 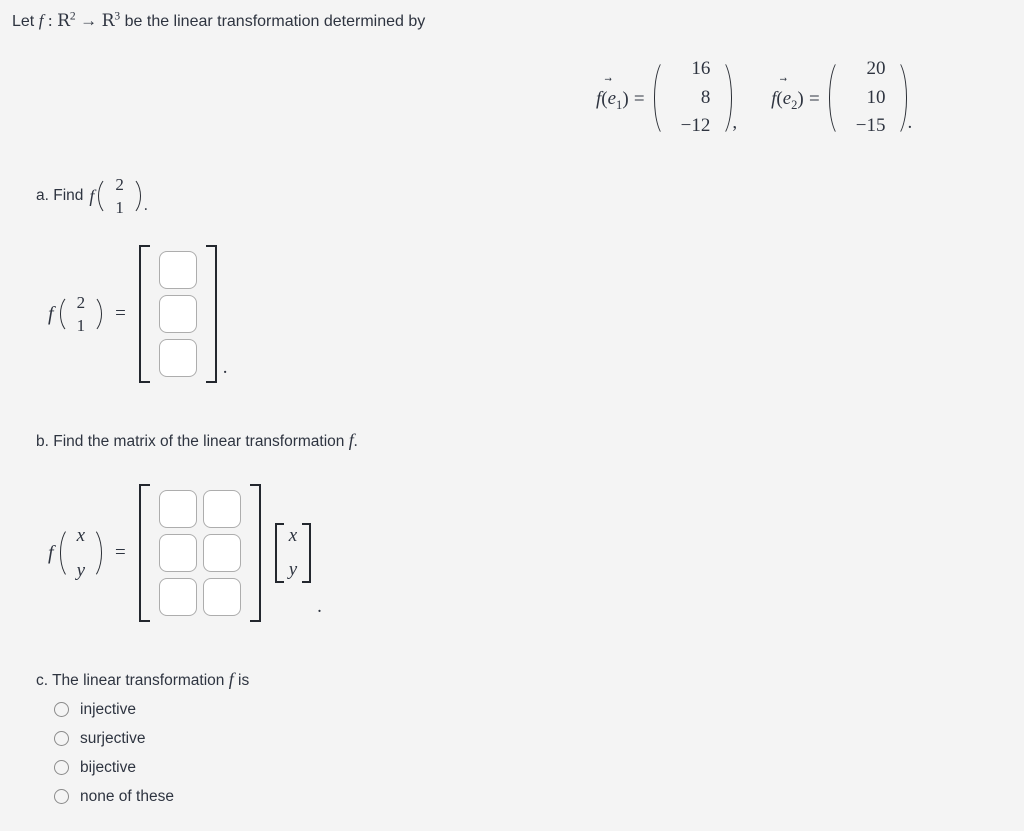 What do you see at coordinates (41, 20) in the screenshot?
I see `function-symbol-f: f` at bounding box center [41, 20].